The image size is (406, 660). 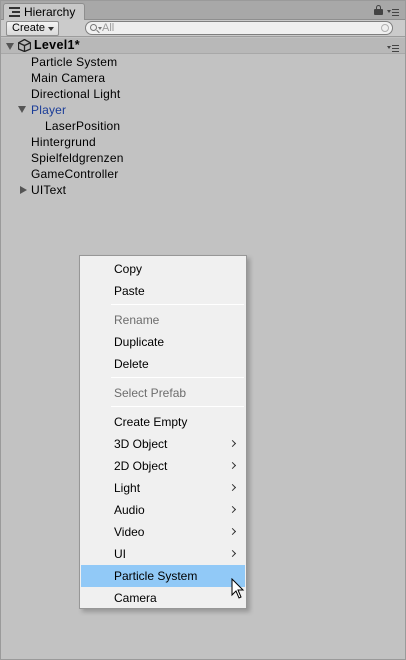 I want to click on hierarchy-item-directional-light: Directional Light, so click(x=75, y=94).